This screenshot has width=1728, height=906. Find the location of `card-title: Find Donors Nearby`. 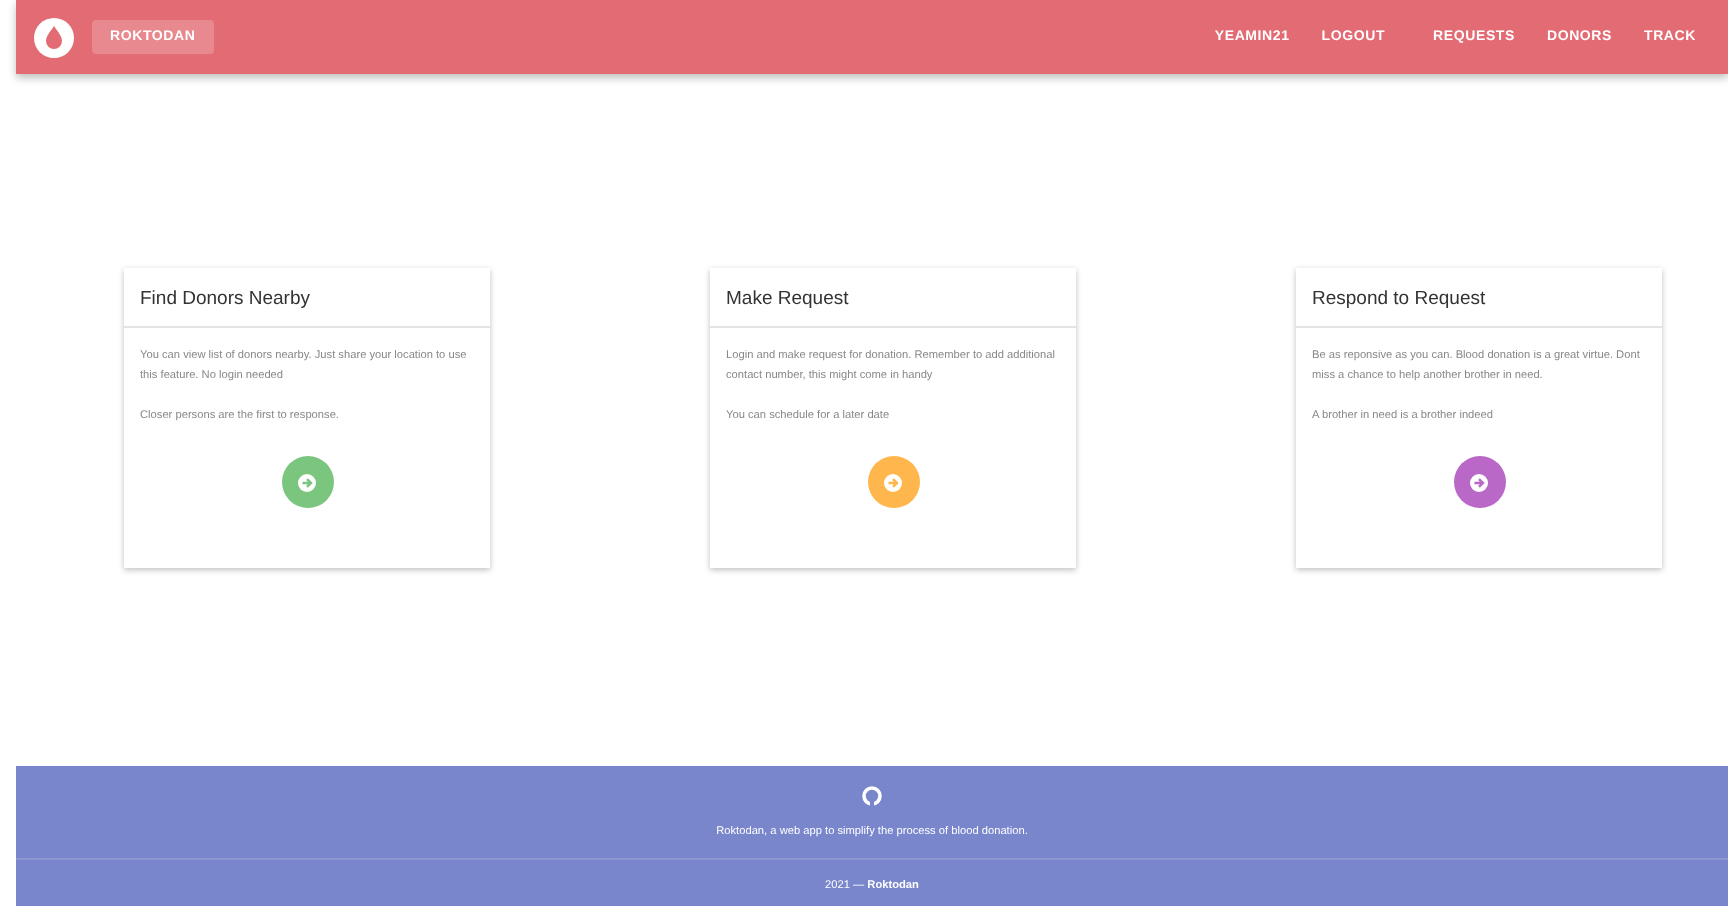

card-title: Find Donors Nearby is located at coordinates (307, 298).